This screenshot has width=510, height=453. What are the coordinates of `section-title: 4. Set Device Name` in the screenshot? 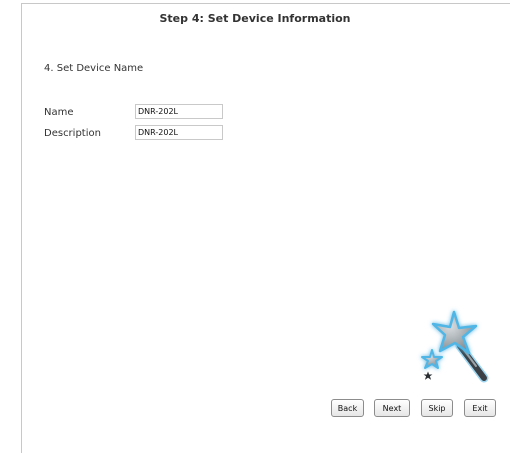 It's located at (94, 68).